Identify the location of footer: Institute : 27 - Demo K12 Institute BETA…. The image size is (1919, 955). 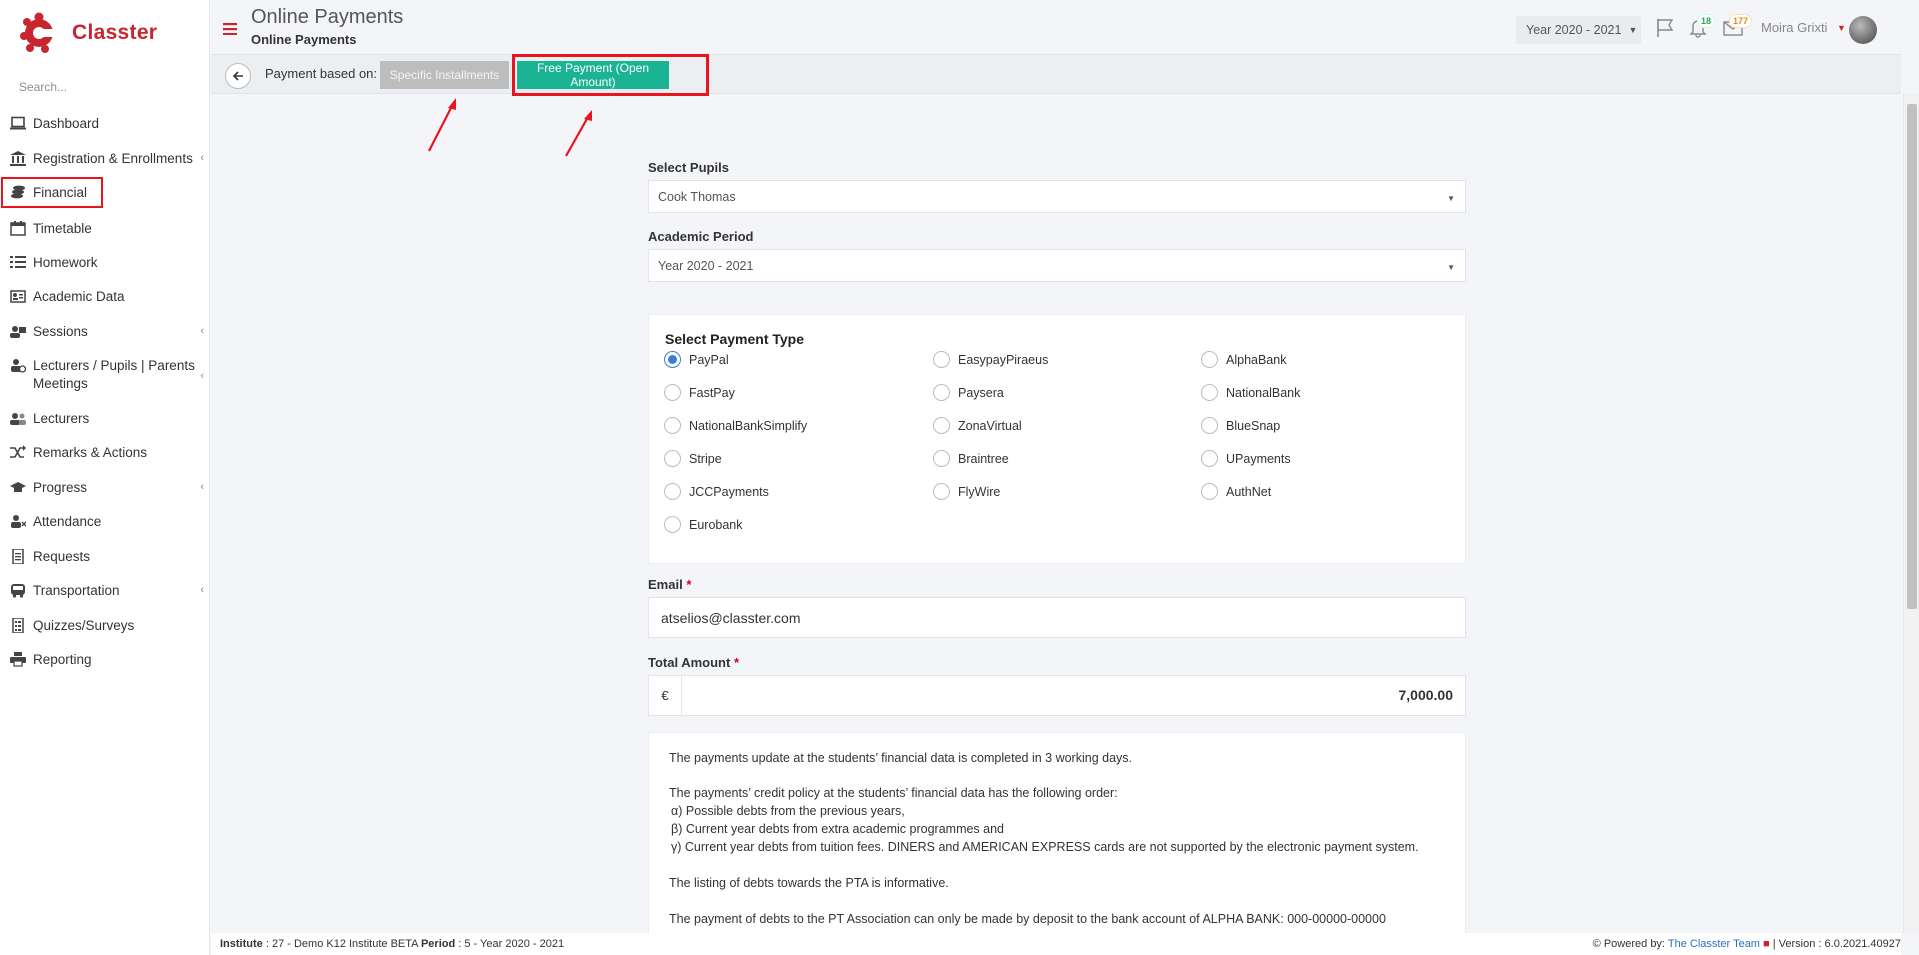
(1056, 944).